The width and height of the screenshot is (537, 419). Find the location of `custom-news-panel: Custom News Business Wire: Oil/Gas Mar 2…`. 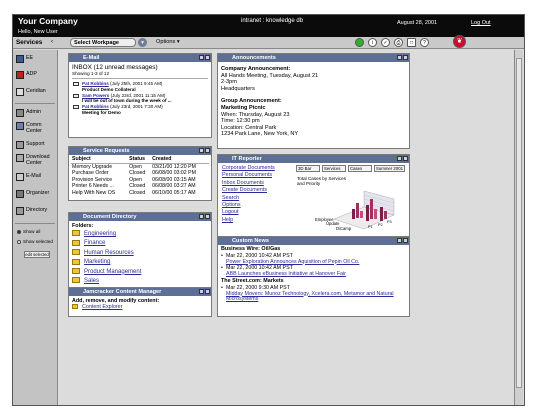

custom-news-panel: Custom News Business Wire: Oil/Gas Mar 2… is located at coordinates (313, 276).